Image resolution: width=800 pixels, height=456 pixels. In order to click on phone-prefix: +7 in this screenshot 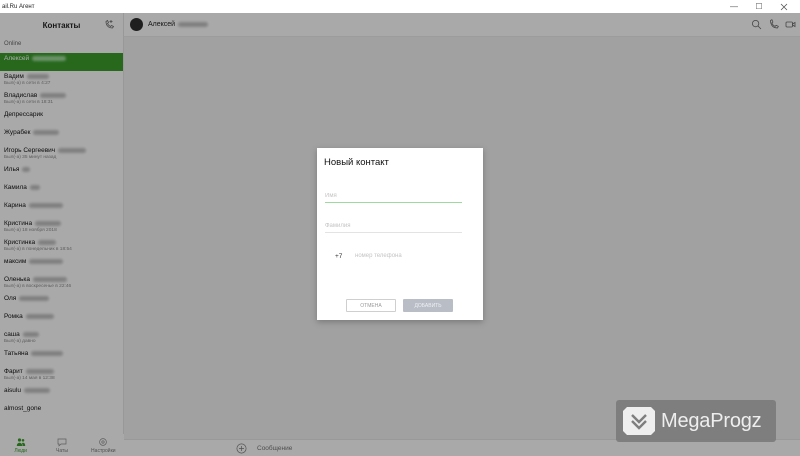, I will do `click(339, 256)`.